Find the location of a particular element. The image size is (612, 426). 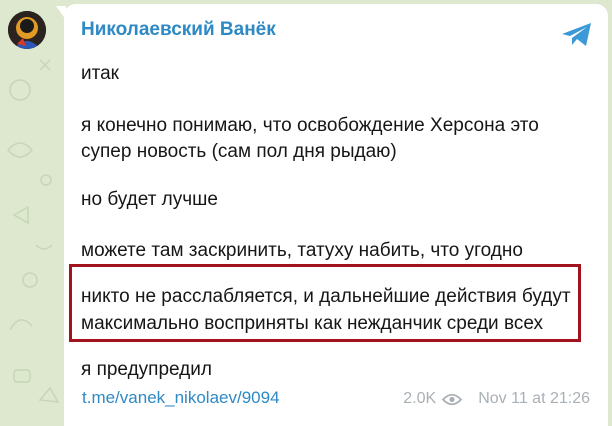

message-line: супер новость (сам пол дня рыдаю) is located at coordinates (239, 151).